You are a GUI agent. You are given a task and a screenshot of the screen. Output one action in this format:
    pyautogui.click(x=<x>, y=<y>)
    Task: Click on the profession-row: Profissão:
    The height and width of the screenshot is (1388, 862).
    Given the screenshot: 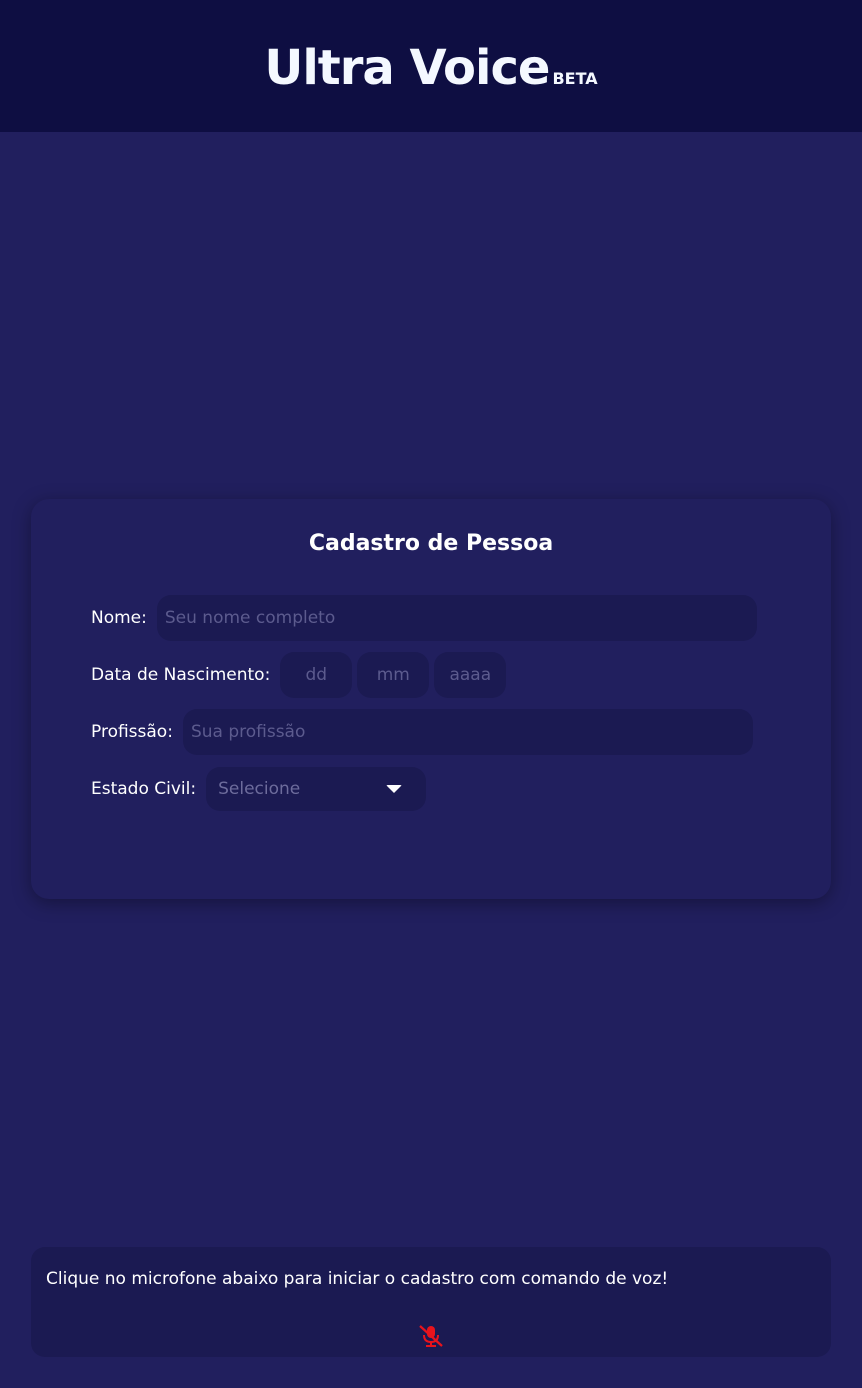 What is the action you would take?
    pyautogui.click(x=422, y=732)
    